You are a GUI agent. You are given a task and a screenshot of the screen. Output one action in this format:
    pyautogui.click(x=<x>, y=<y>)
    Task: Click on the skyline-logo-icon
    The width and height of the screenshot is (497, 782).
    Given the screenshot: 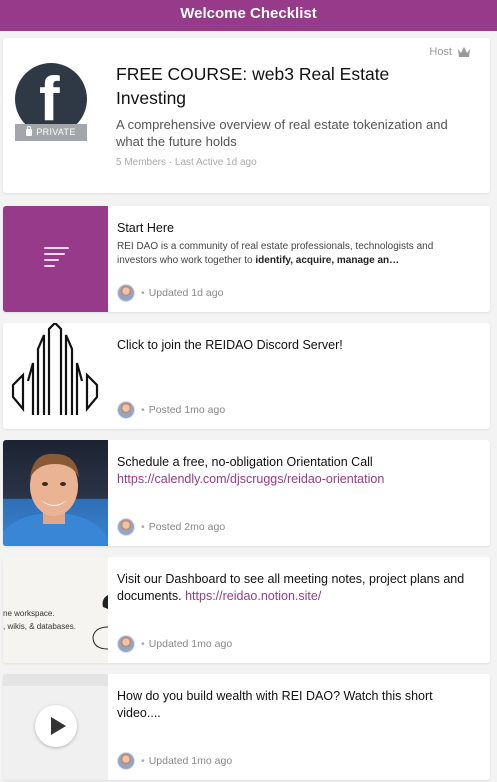 What is the action you would take?
    pyautogui.click(x=55, y=369)
    